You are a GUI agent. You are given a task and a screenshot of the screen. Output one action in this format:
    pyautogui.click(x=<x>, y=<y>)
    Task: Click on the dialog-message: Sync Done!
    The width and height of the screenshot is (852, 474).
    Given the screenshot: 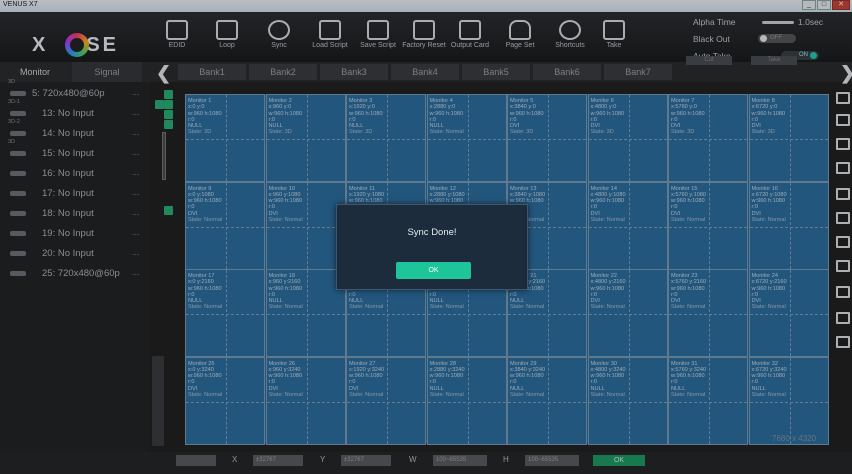 What is the action you would take?
    pyautogui.click(x=432, y=232)
    